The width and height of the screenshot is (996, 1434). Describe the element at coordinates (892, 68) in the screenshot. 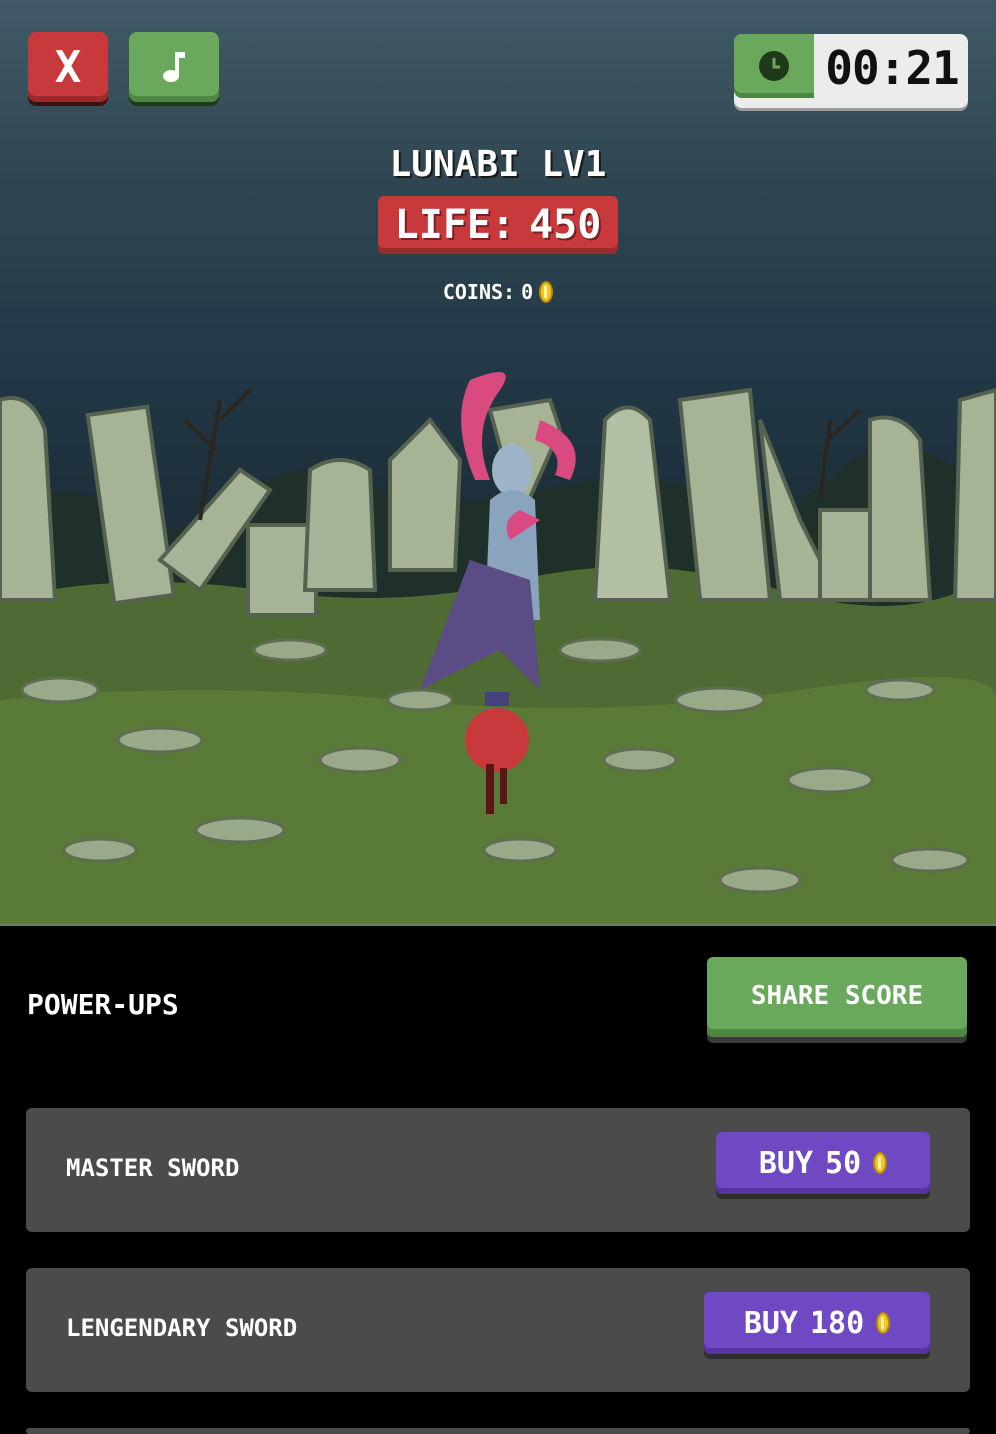

I see `timer-value: 00:21` at that location.